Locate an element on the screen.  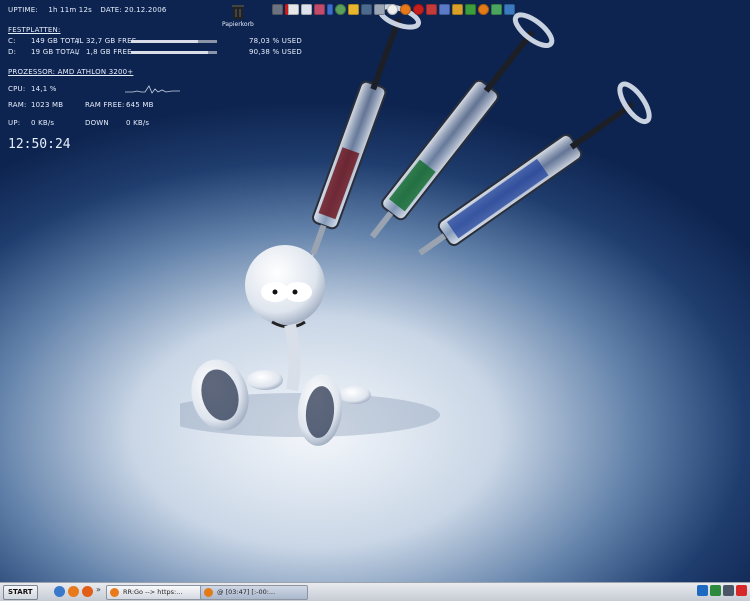
network-icon is located at coordinates (330, 9).